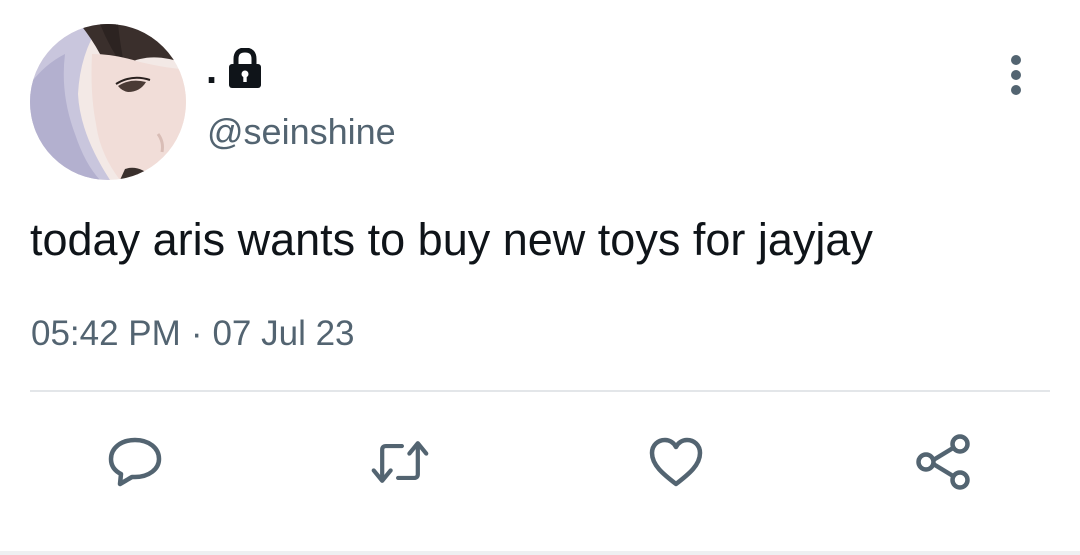  I want to click on speech-bubble-icon, so click(135, 462).